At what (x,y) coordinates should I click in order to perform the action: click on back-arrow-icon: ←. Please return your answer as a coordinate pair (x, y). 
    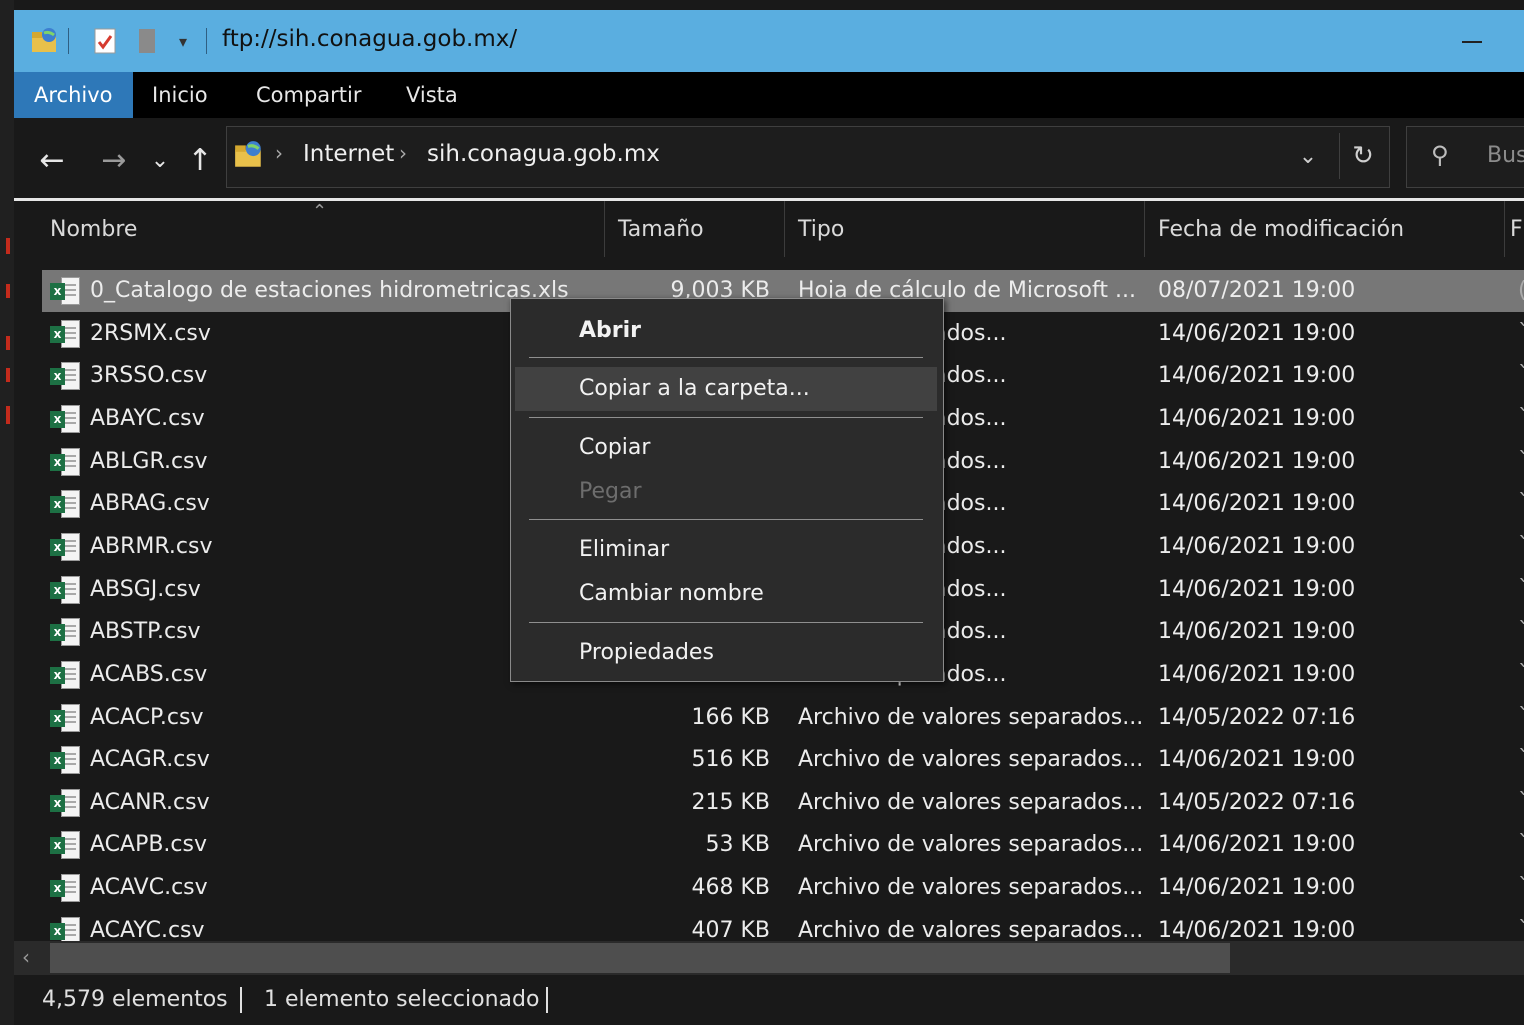
    Looking at the image, I should click on (52, 160).